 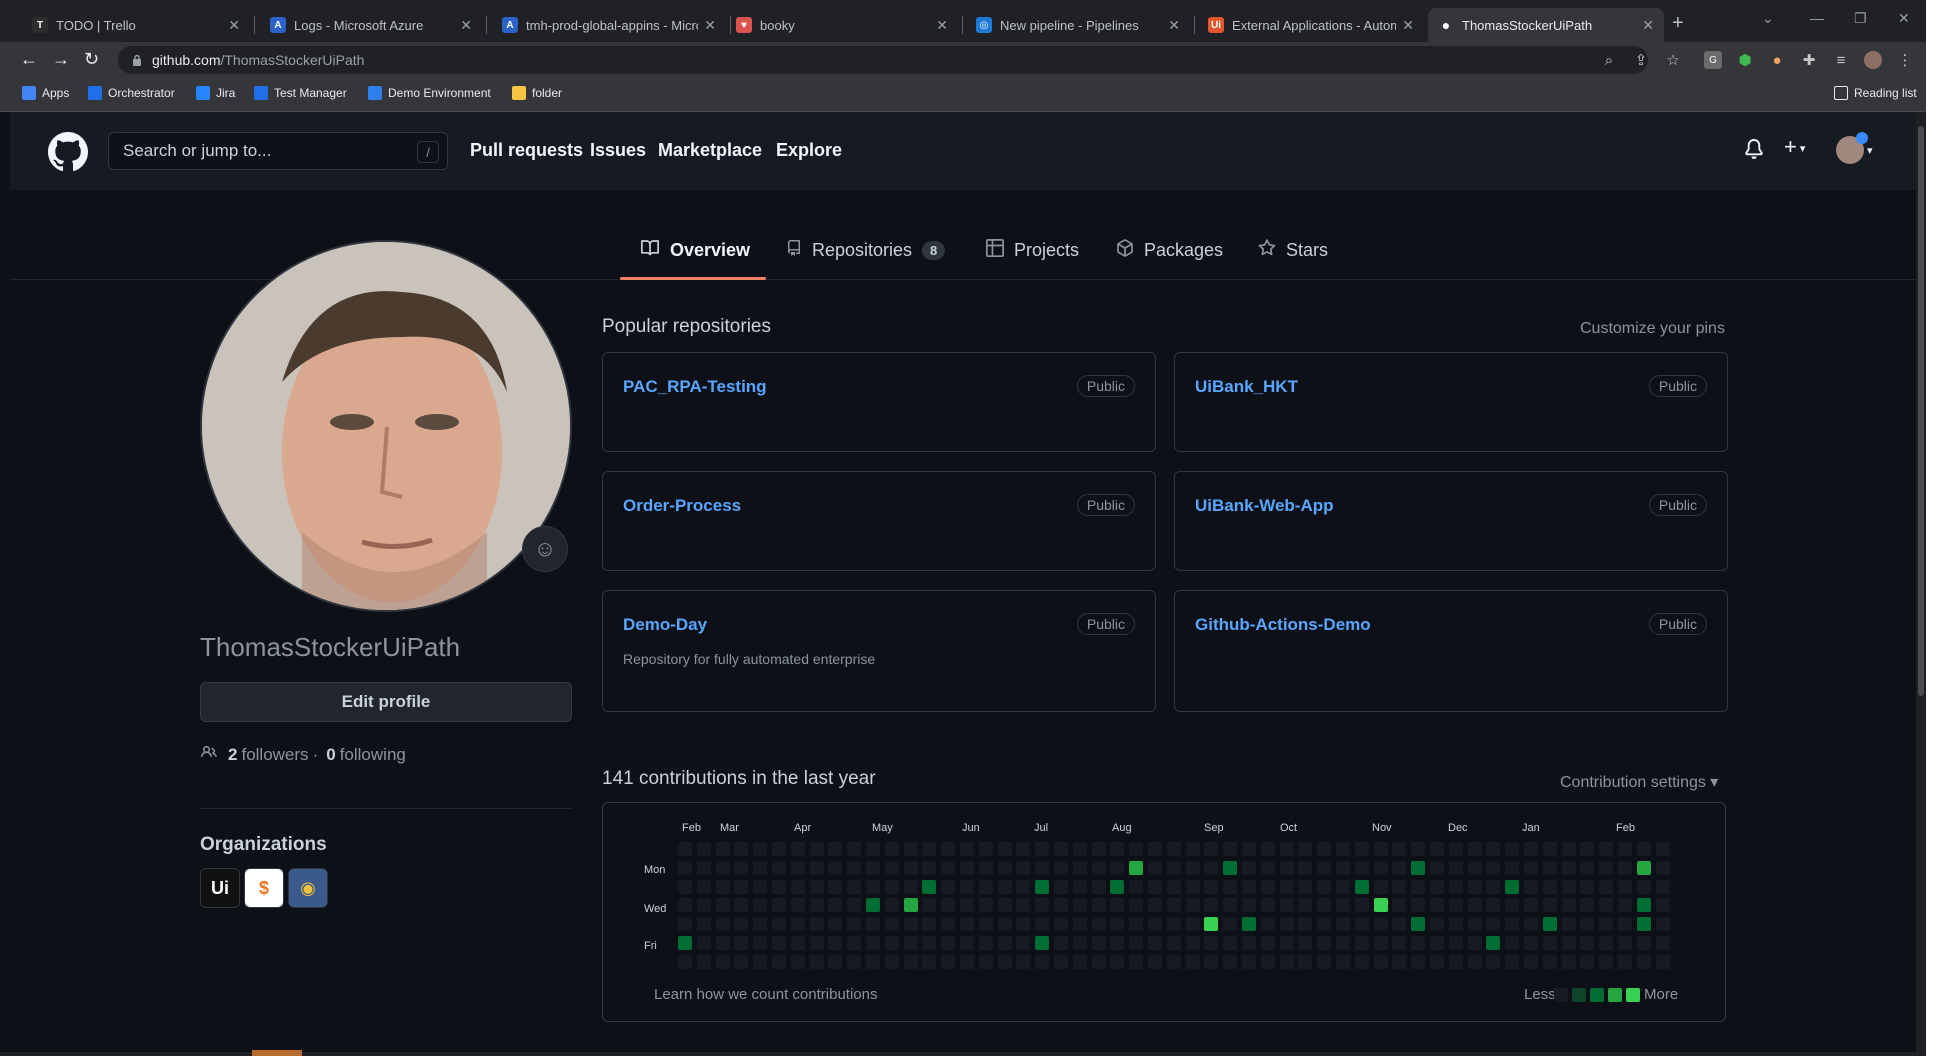 I want to click on bookmark-test-manager: Test Manager, so click(x=300, y=93).